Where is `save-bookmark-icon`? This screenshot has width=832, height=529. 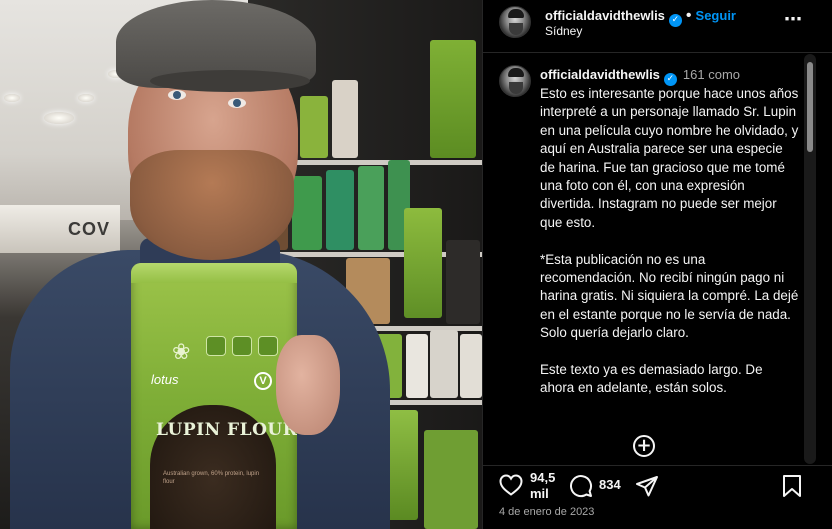
save-bookmark-icon is located at coordinates (792, 486).